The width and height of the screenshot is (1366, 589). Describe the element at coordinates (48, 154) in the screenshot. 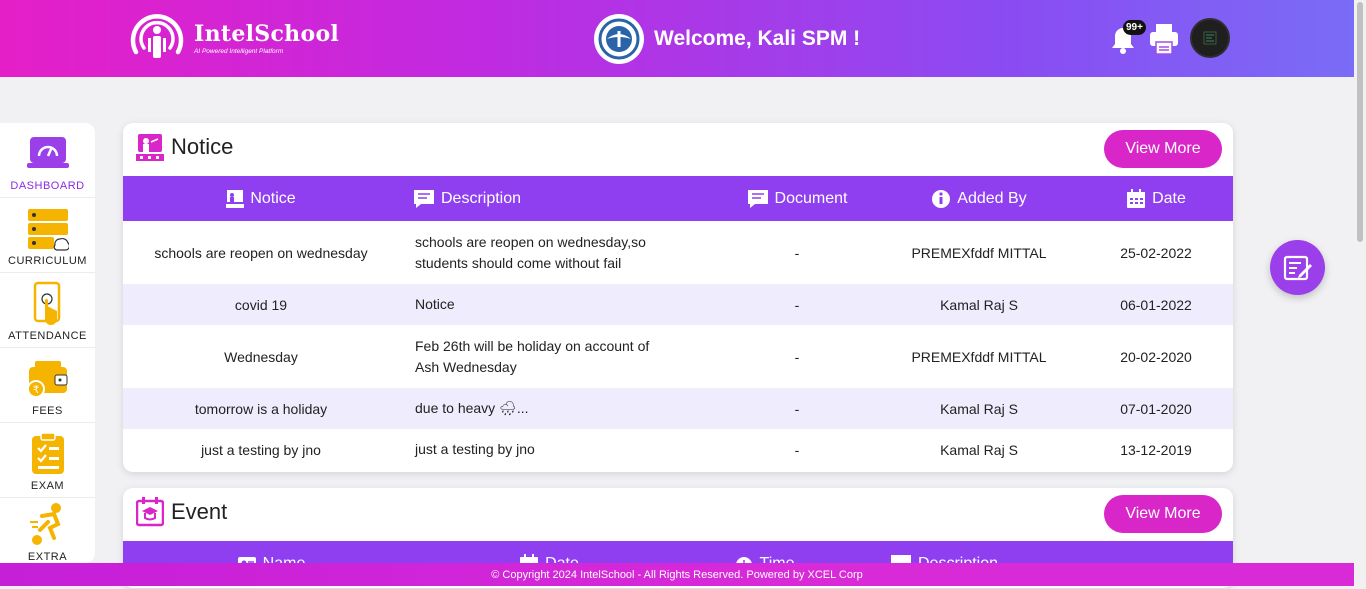

I see `dashboard-icon` at that location.